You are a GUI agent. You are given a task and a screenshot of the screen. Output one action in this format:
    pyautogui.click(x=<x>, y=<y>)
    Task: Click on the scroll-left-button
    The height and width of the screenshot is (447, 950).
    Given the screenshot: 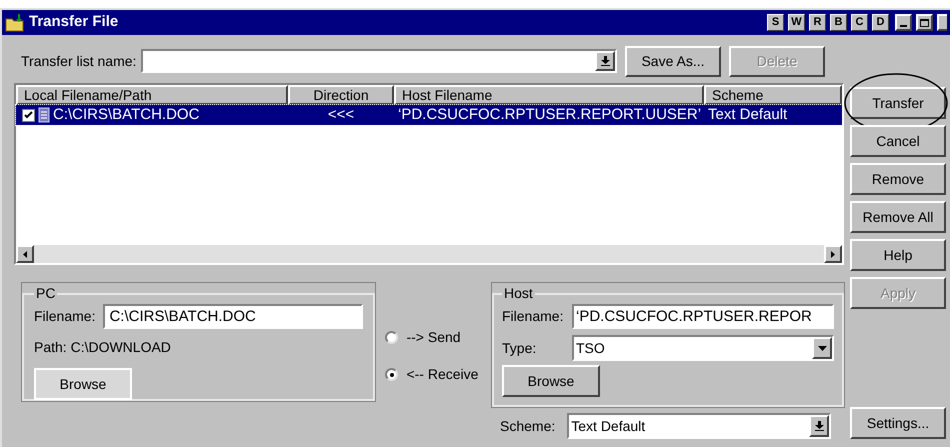 What is the action you would take?
    pyautogui.click(x=25, y=254)
    